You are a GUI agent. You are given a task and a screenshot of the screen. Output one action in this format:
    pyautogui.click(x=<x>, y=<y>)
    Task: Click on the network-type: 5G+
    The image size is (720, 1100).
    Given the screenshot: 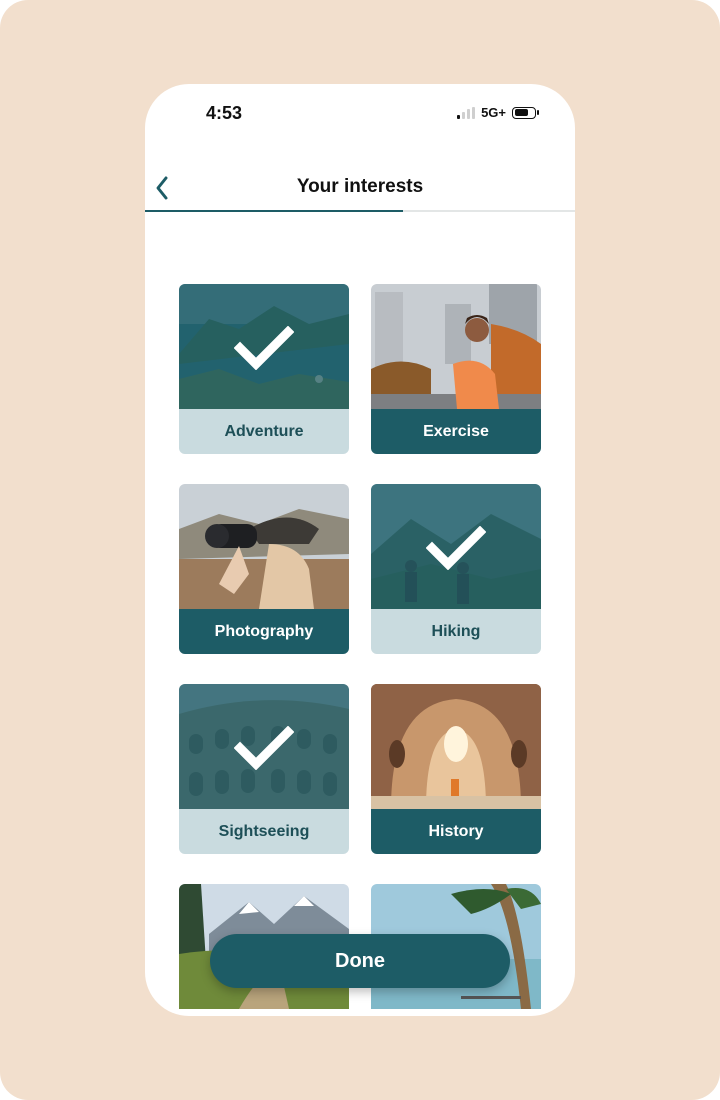 What is the action you would take?
    pyautogui.click(x=493, y=112)
    